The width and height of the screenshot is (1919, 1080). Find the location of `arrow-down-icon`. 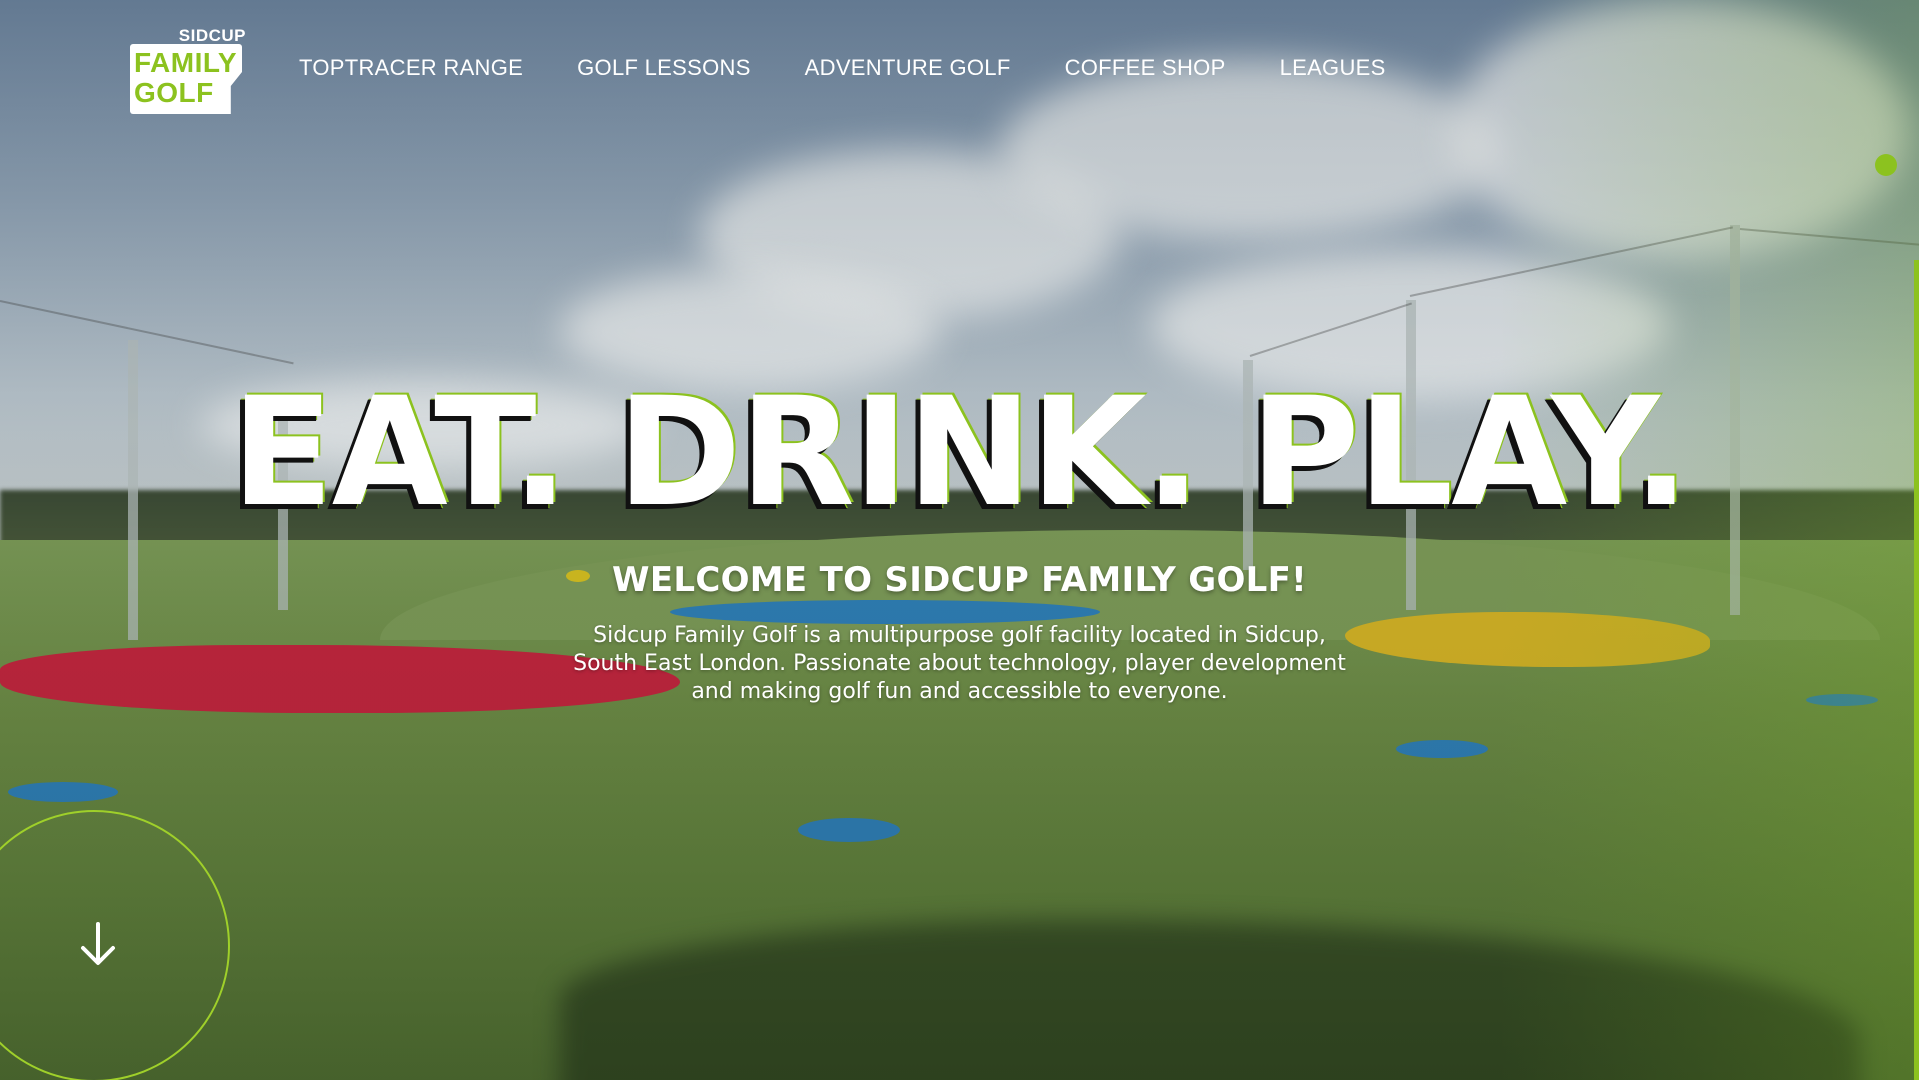

arrow-down-icon is located at coordinates (98, 945).